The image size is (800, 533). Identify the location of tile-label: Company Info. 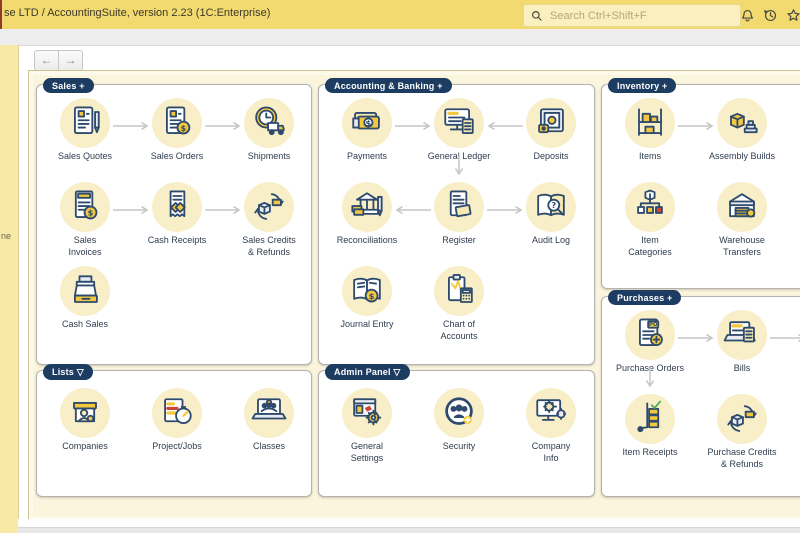
(551, 452).